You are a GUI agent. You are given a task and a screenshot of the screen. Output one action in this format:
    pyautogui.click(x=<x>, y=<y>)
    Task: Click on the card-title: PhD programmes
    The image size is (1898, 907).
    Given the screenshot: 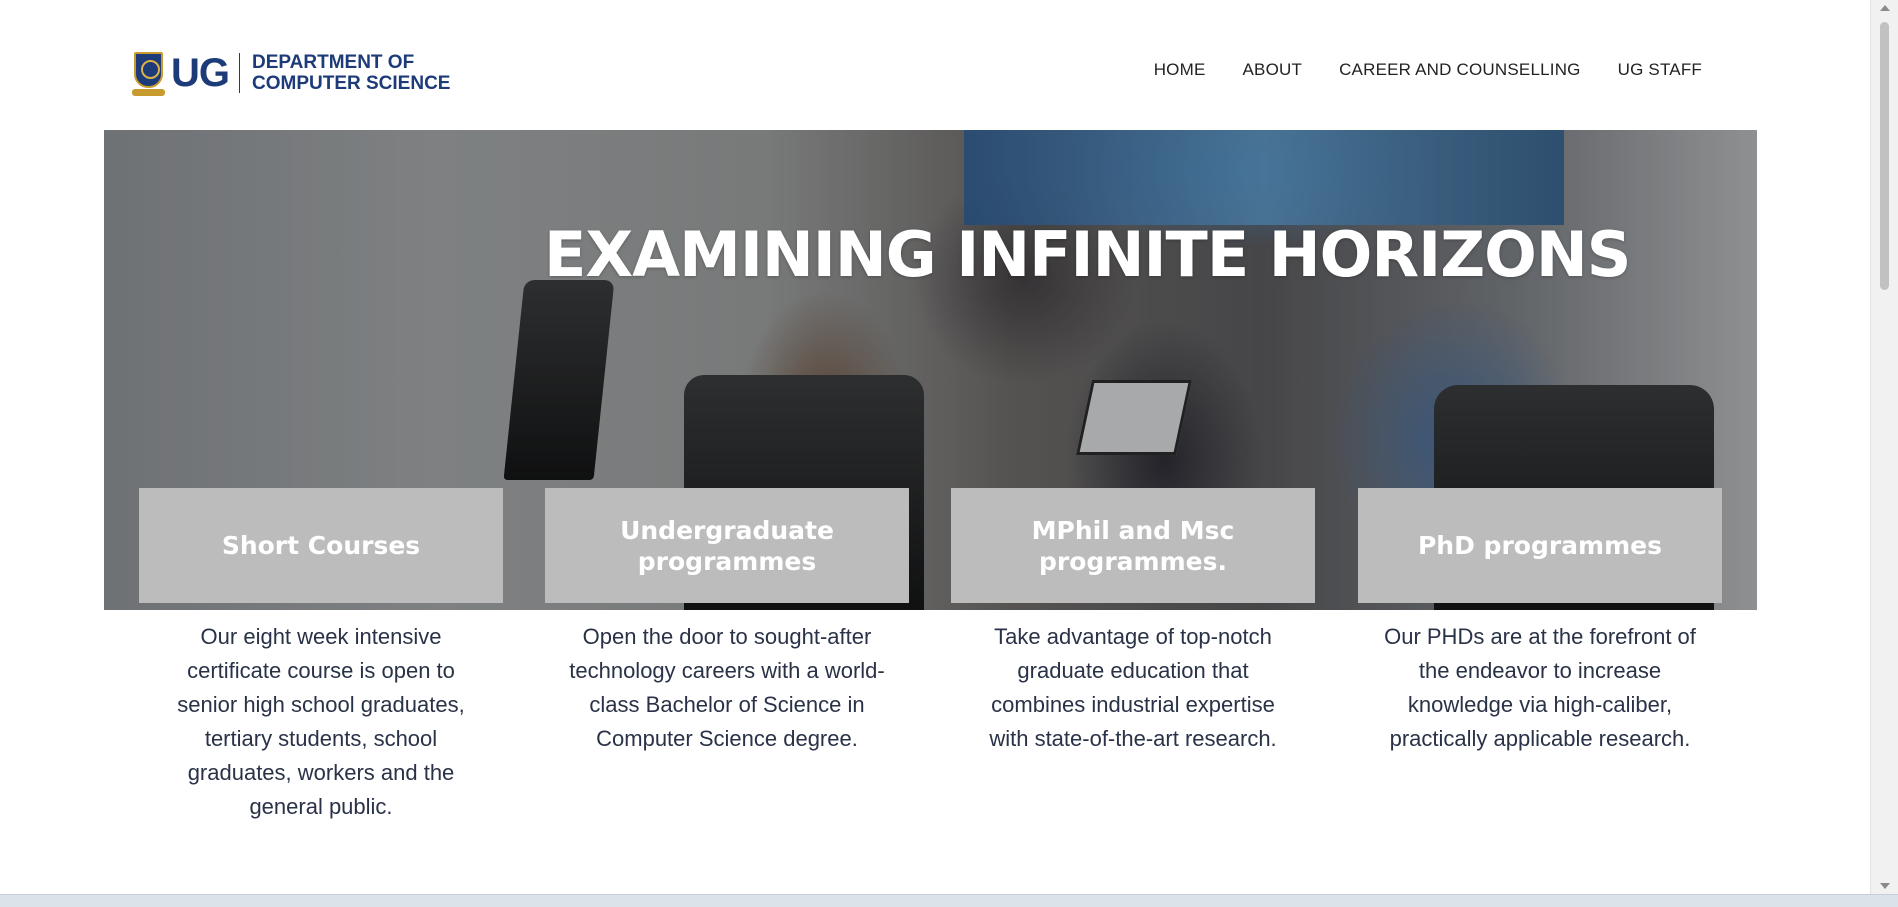 What is the action you would take?
    pyautogui.click(x=1539, y=545)
    